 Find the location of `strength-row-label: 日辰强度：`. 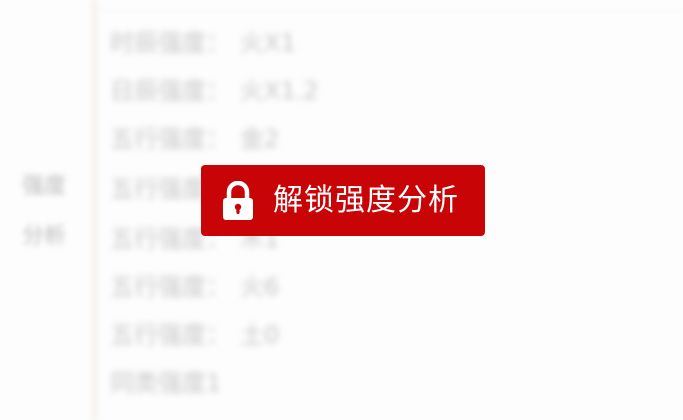

strength-row-label: 日辰强度： is located at coordinates (170, 91).